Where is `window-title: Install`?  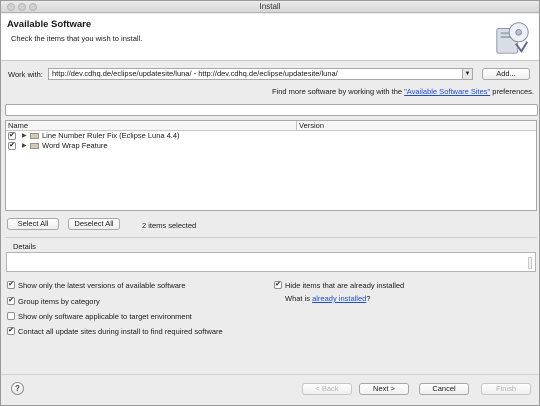 window-title: Install is located at coordinates (270, 6).